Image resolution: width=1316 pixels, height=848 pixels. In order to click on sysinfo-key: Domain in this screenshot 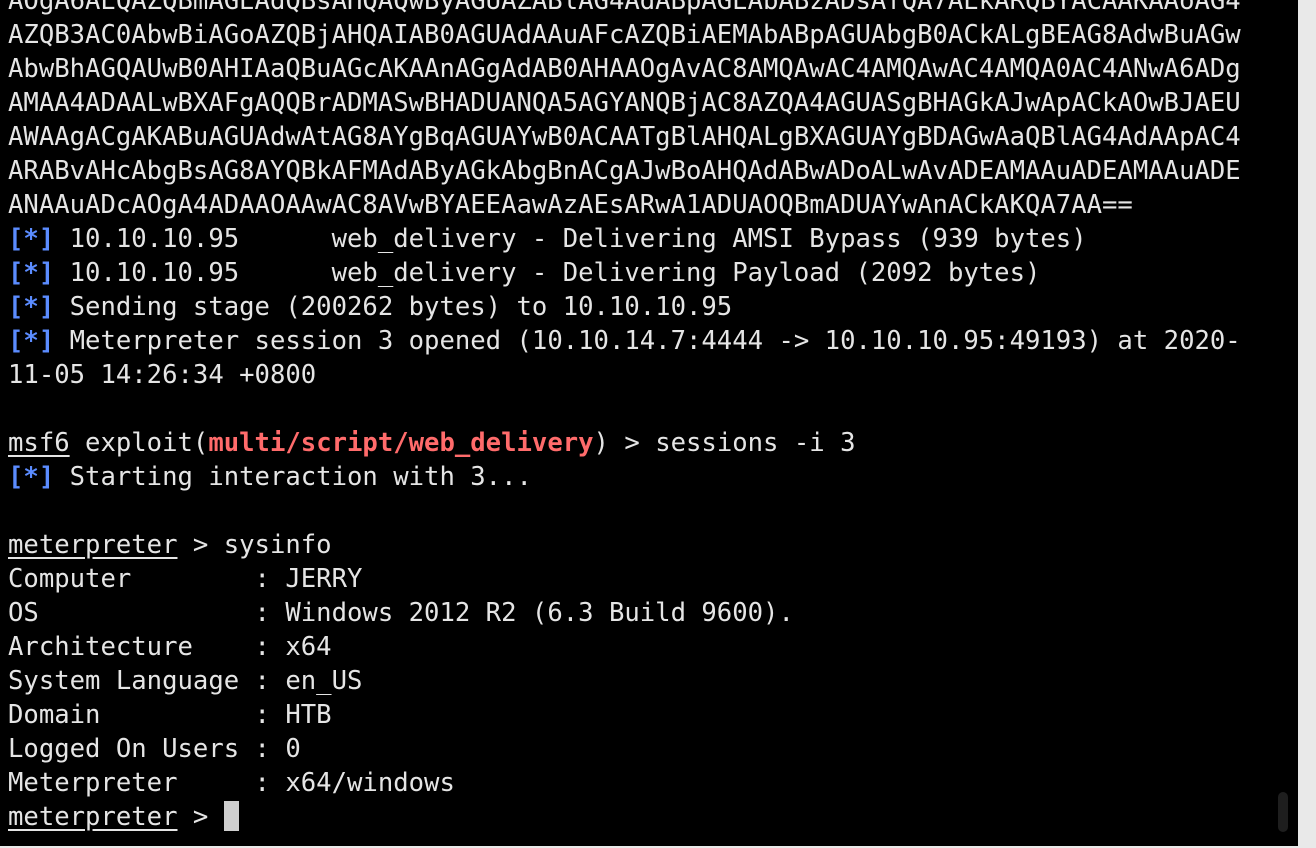, I will do `click(131, 715)`.